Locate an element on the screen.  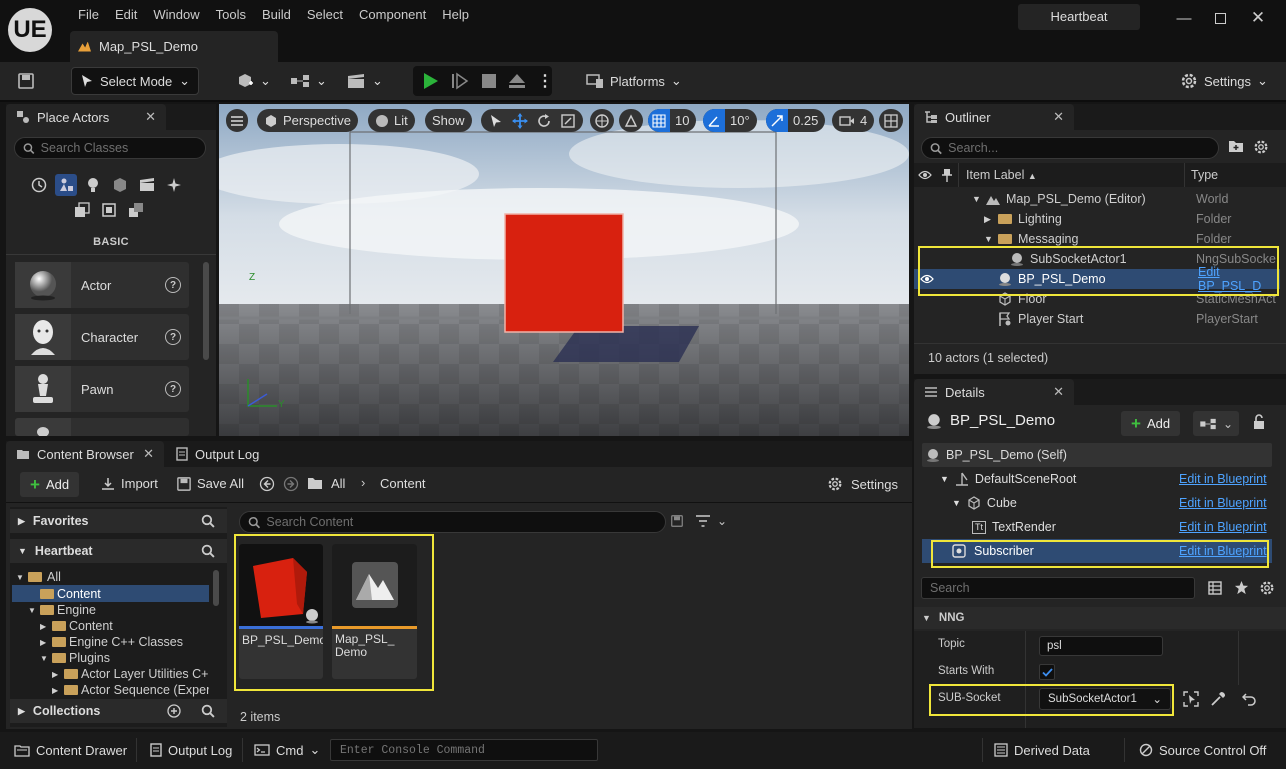
outliner-search-input is located at coordinates (1079, 148).